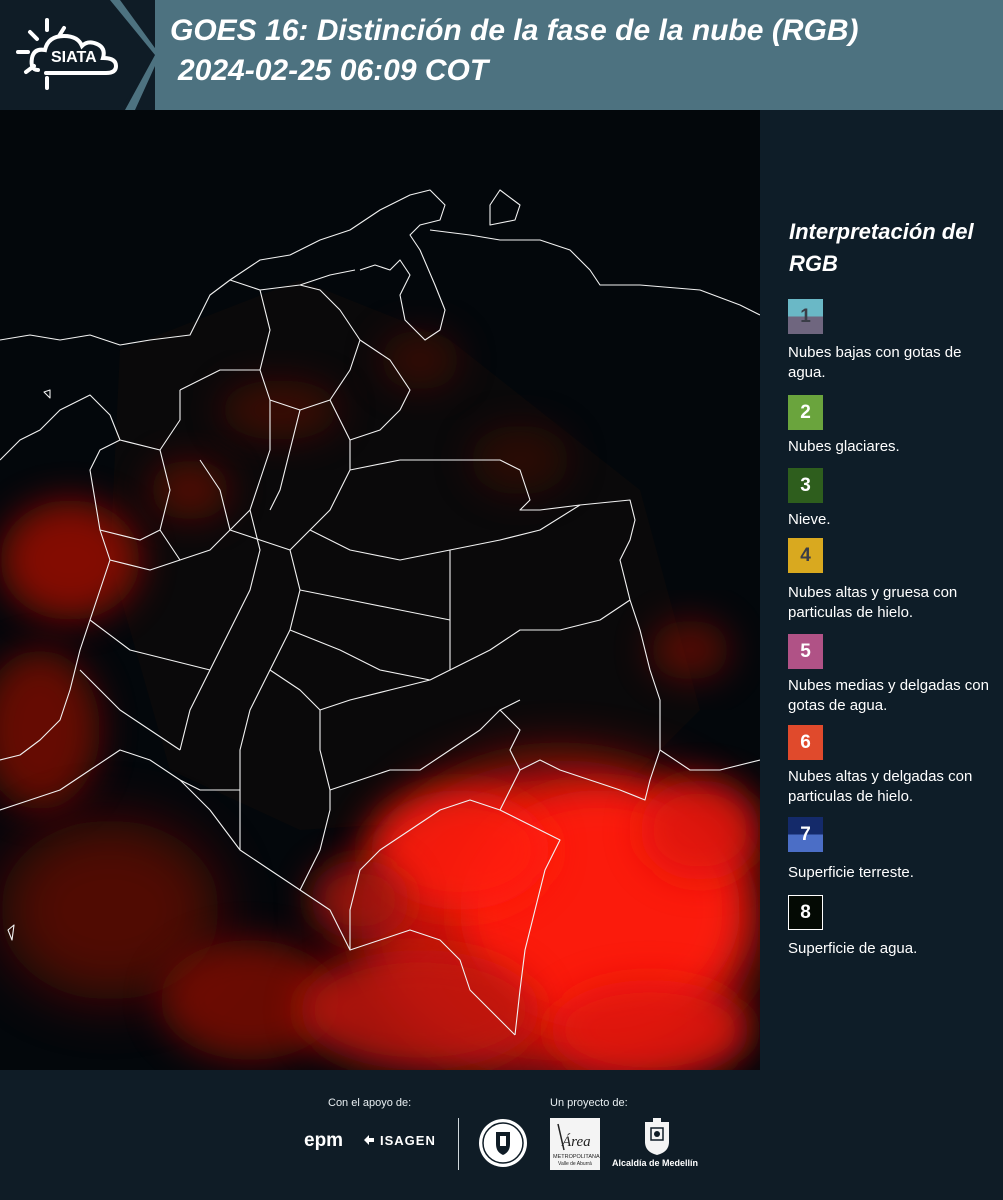 The image size is (1003, 1200). Describe the element at coordinates (805, 912) in the screenshot. I see `legend-swatch-8: 8` at that location.